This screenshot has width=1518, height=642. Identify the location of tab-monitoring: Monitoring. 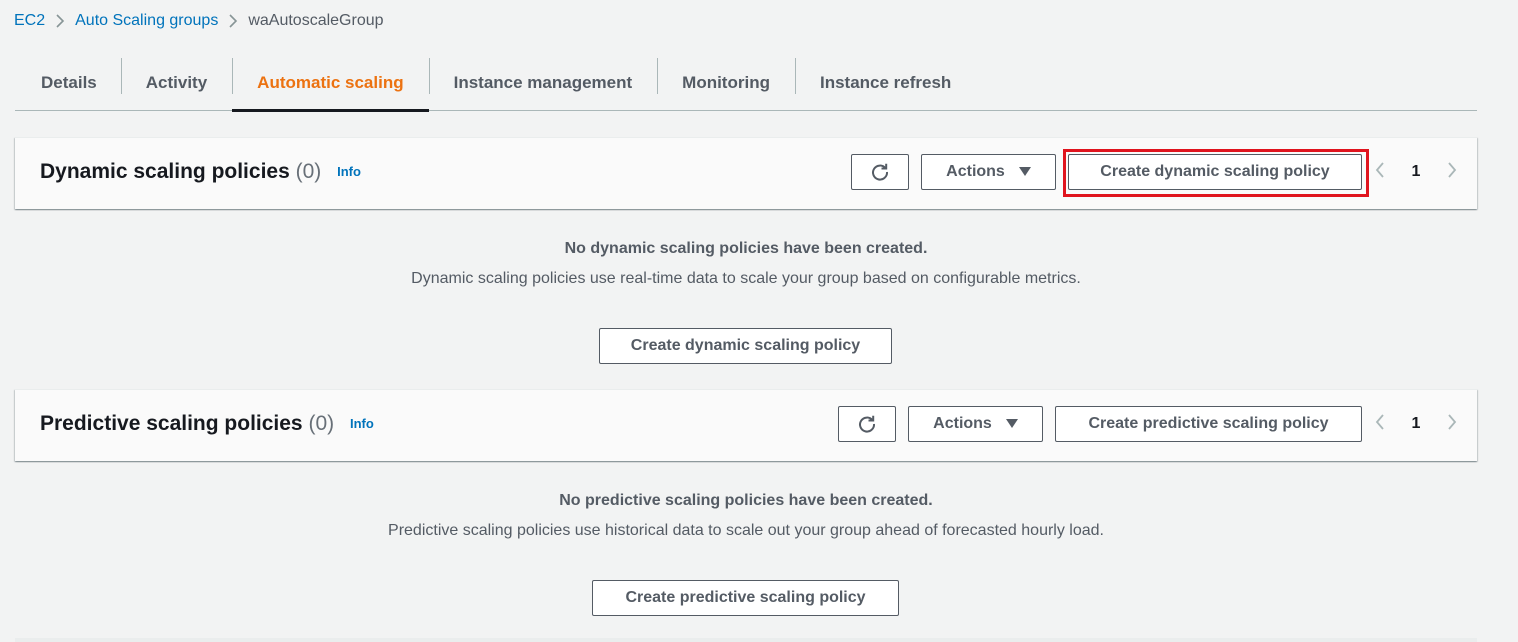
(726, 83).